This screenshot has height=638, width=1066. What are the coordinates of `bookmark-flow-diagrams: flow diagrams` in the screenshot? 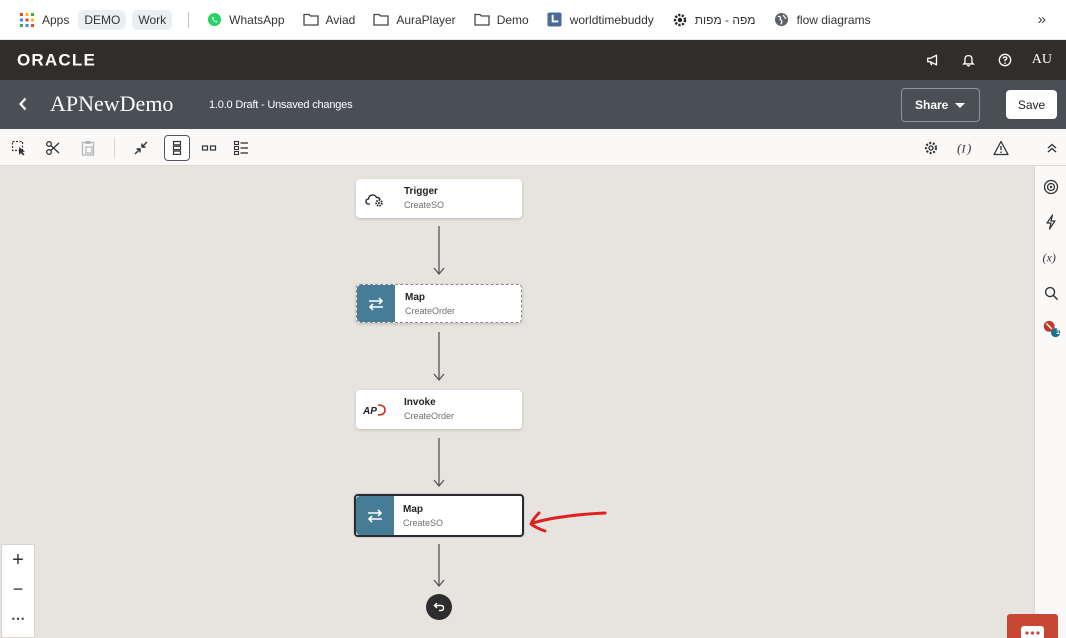 It's located at (822, 20).